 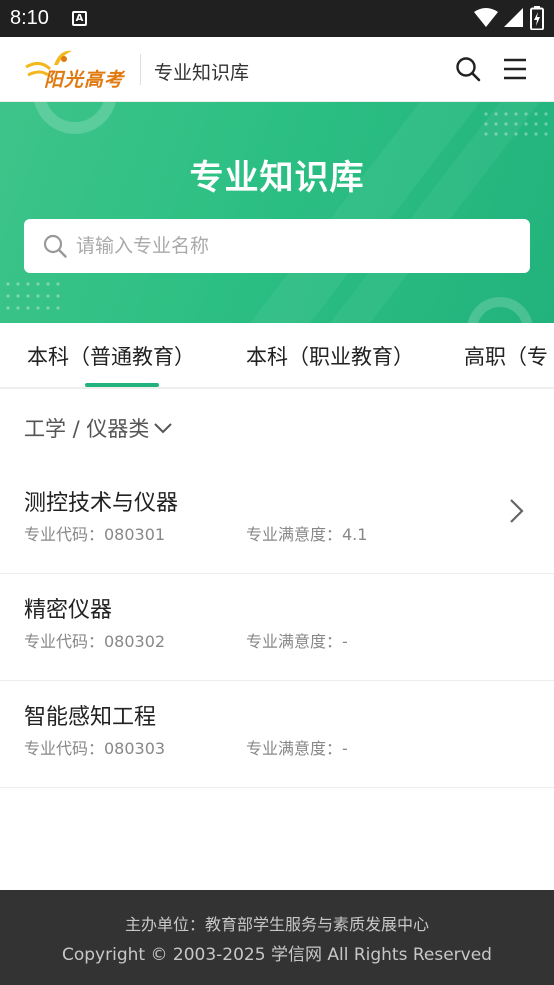 I want to click on header-divider, so click(x=140, y=69).